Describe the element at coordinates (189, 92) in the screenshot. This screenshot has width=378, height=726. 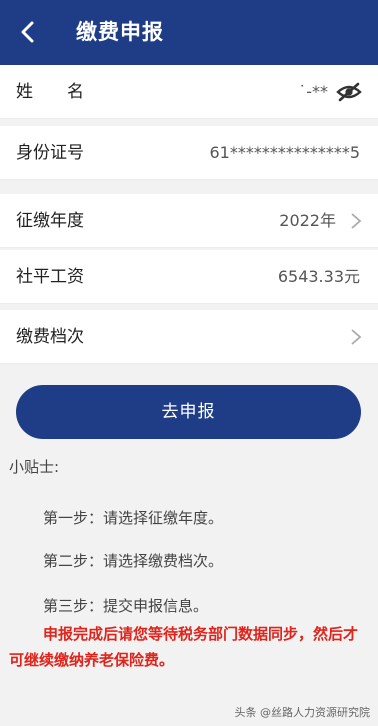
I see `name-row: 姓 名 ˙-**` at that location.